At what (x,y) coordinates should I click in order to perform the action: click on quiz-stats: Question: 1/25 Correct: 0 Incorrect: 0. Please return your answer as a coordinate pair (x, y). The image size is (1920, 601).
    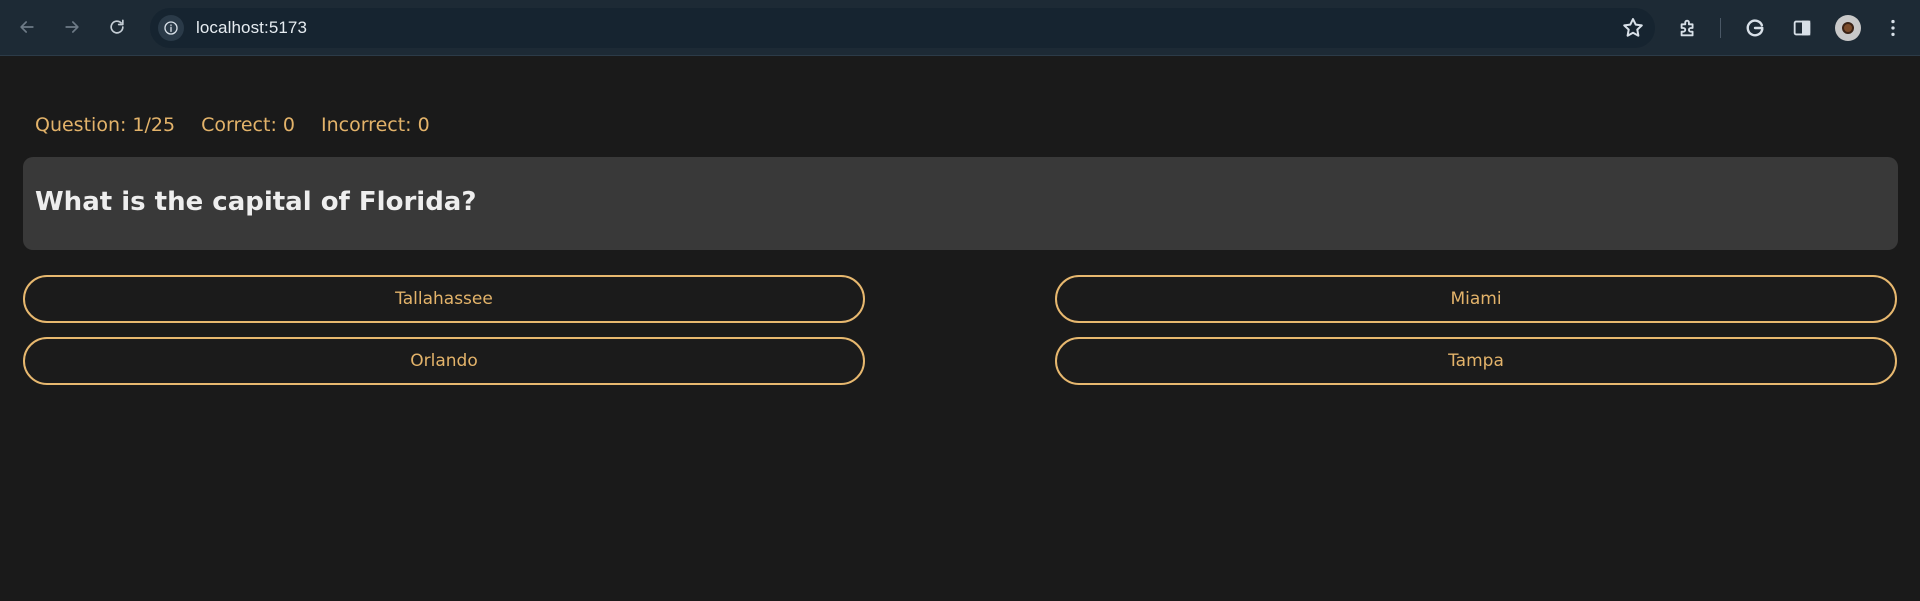
    Looking at the image, I should click on (232, 125).